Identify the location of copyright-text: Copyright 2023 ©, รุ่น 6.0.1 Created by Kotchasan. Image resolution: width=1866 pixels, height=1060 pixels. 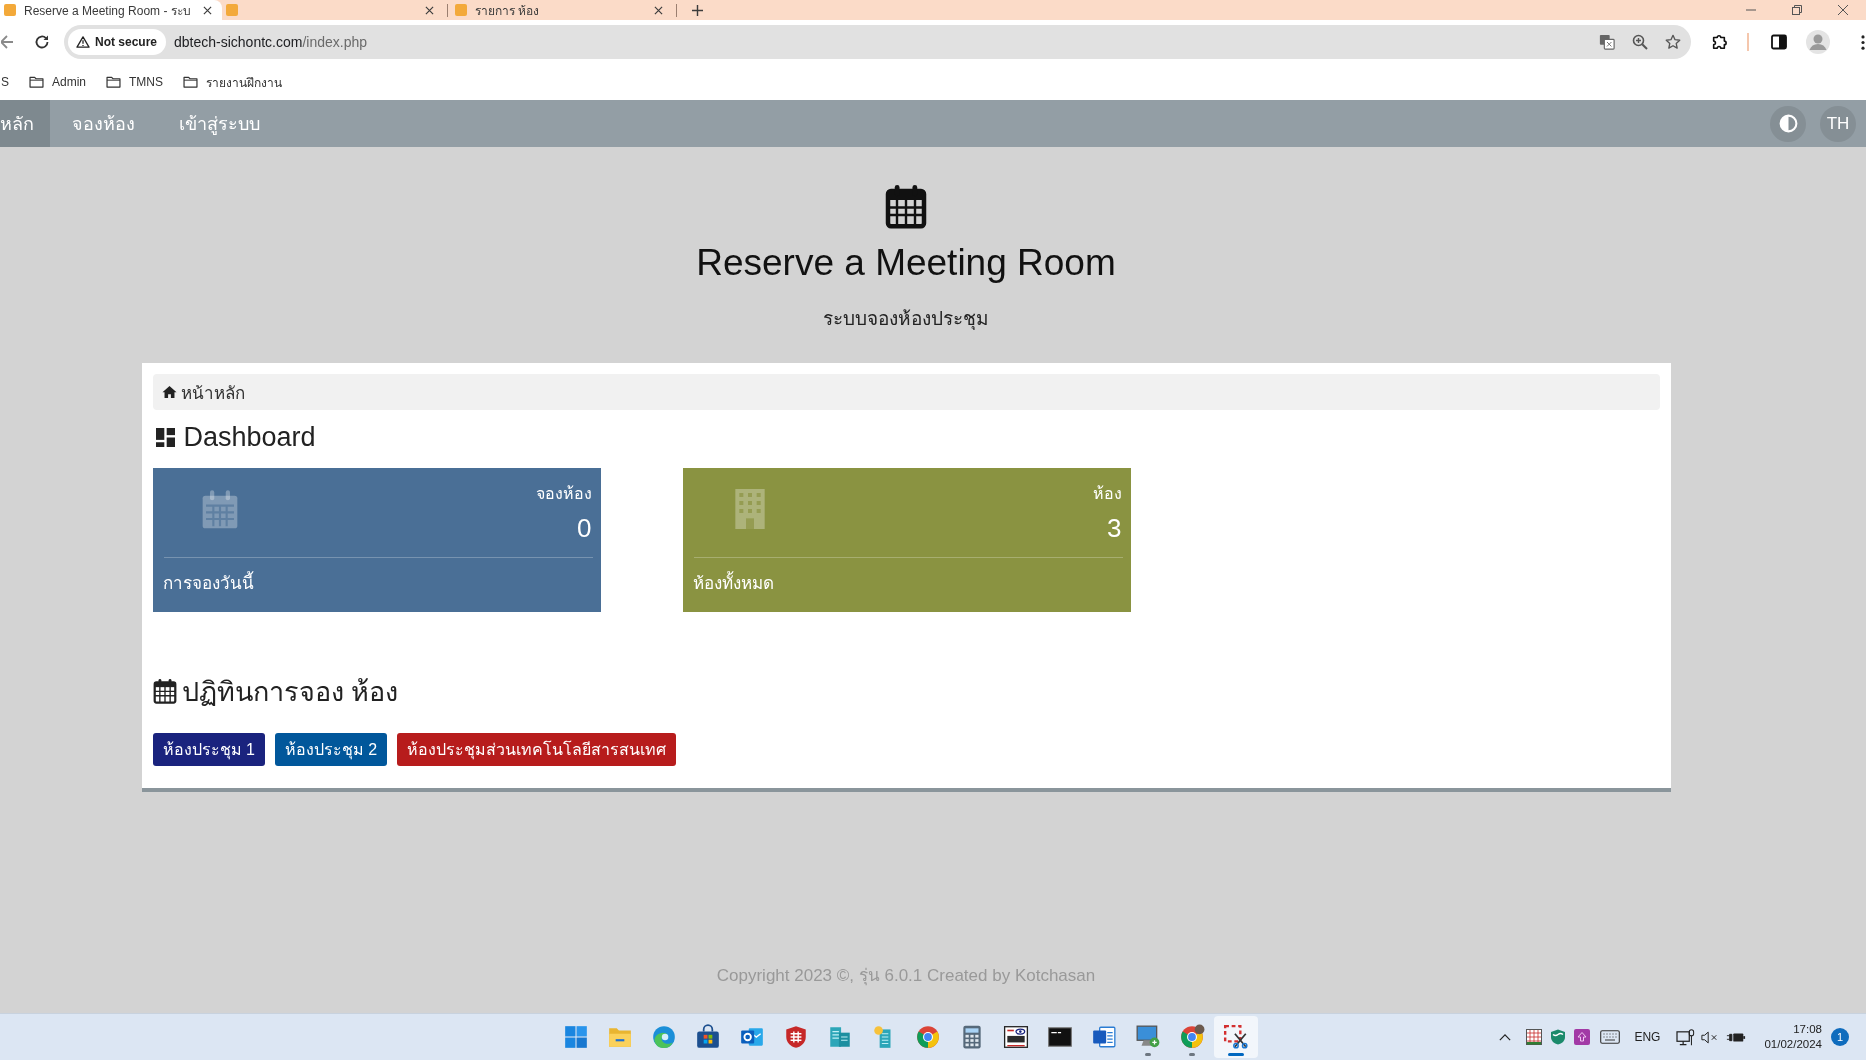
(906, 976).